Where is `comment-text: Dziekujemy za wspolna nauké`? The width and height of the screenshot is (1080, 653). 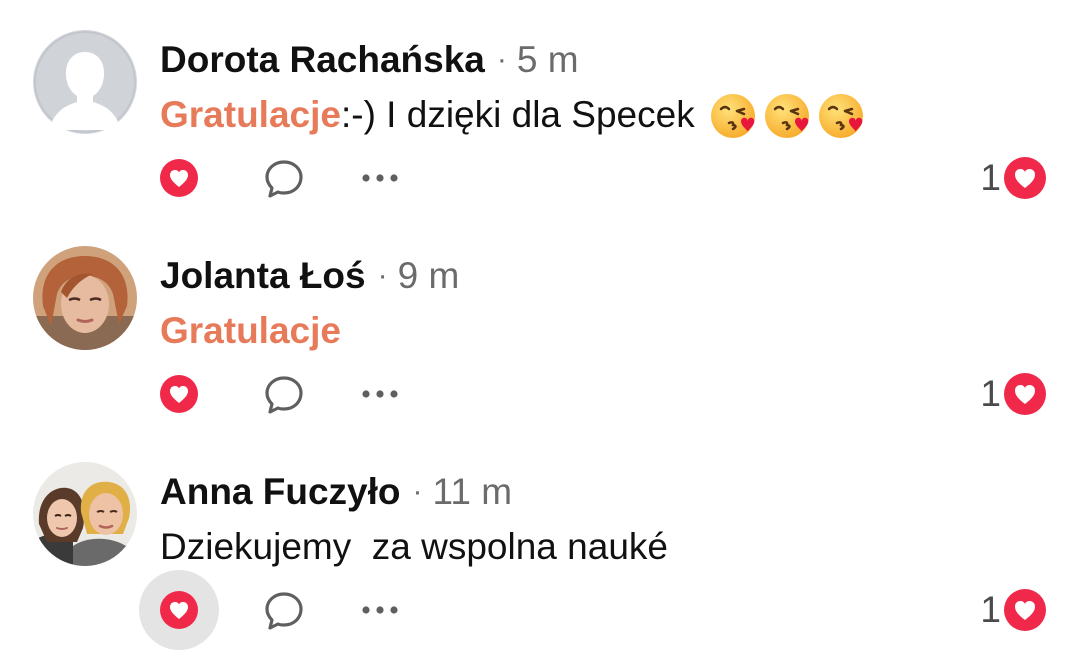
comment-text: Dziekujemy za wspolna nauké is located at coordinates (414, 547).